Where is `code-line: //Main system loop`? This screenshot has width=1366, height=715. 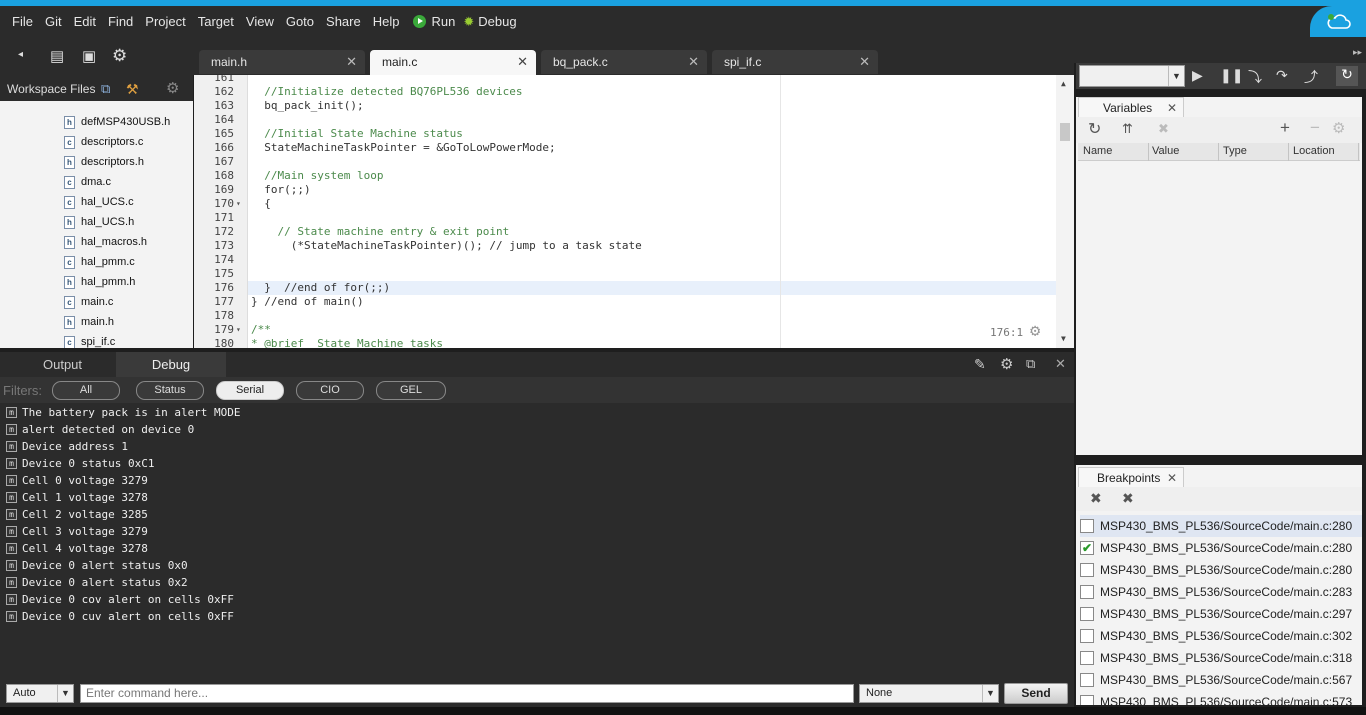 code-line: //Main system loop is located at coordinates (317, 175).